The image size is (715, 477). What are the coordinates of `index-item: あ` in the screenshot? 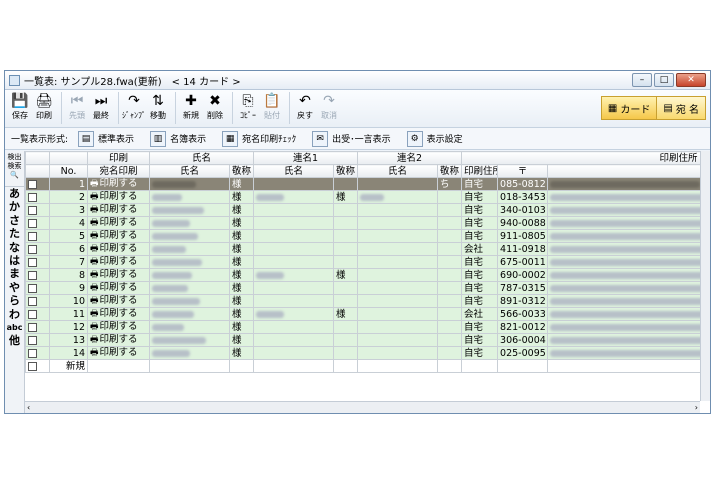 It's located at (14, 193).